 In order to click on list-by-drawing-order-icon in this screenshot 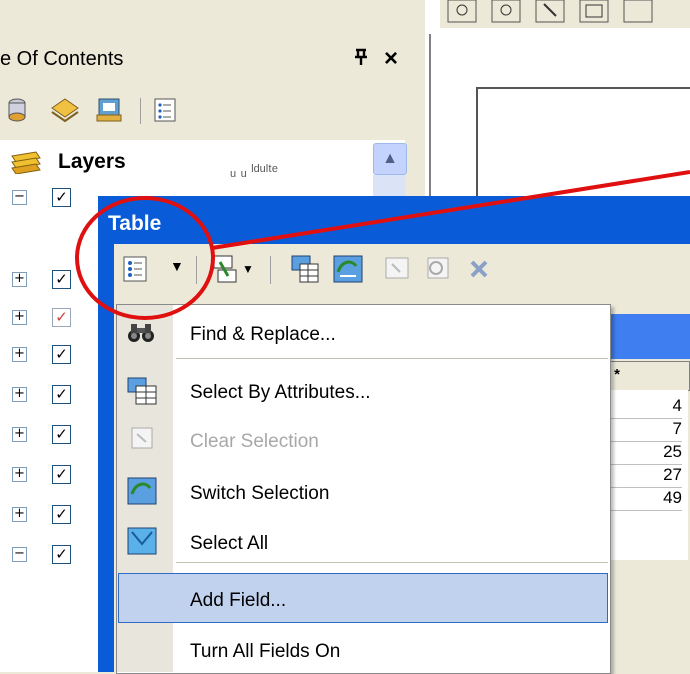, I will do `click(19, 110)`.